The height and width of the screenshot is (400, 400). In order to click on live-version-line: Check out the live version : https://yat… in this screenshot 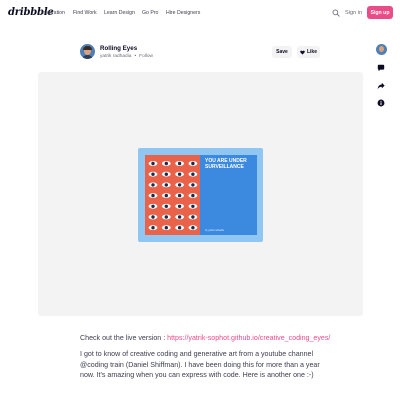, I will do `click(205, 338)`.